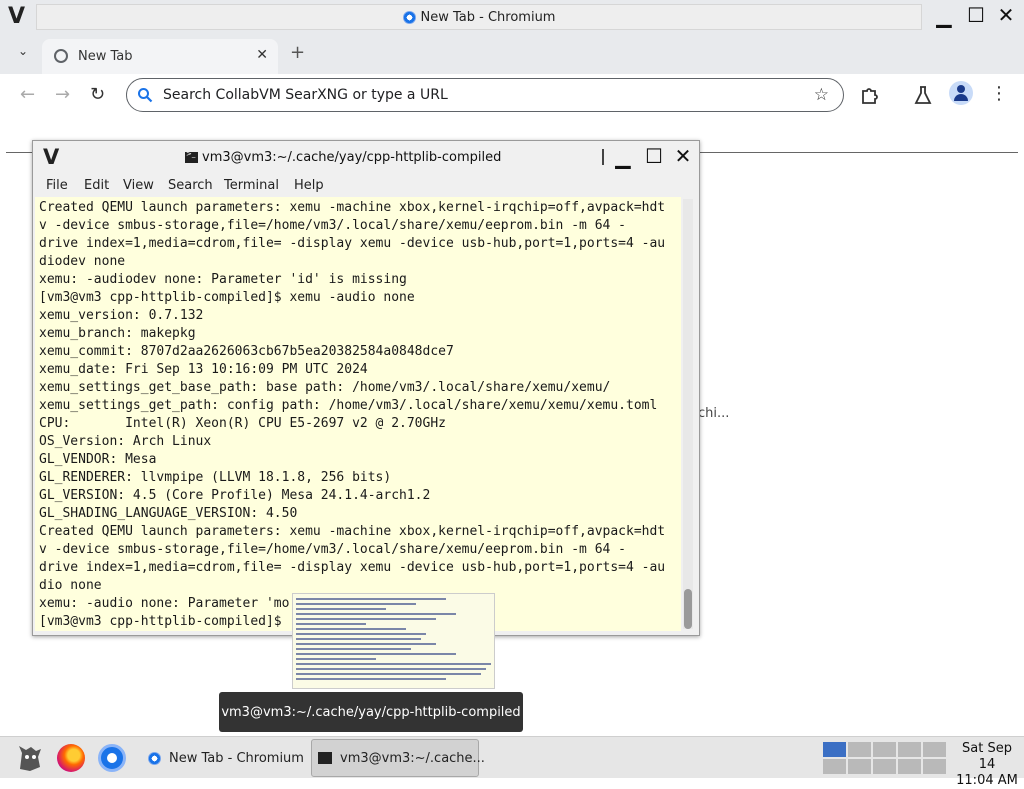  I want to click on star-icon: ☆, so click(821, 95).